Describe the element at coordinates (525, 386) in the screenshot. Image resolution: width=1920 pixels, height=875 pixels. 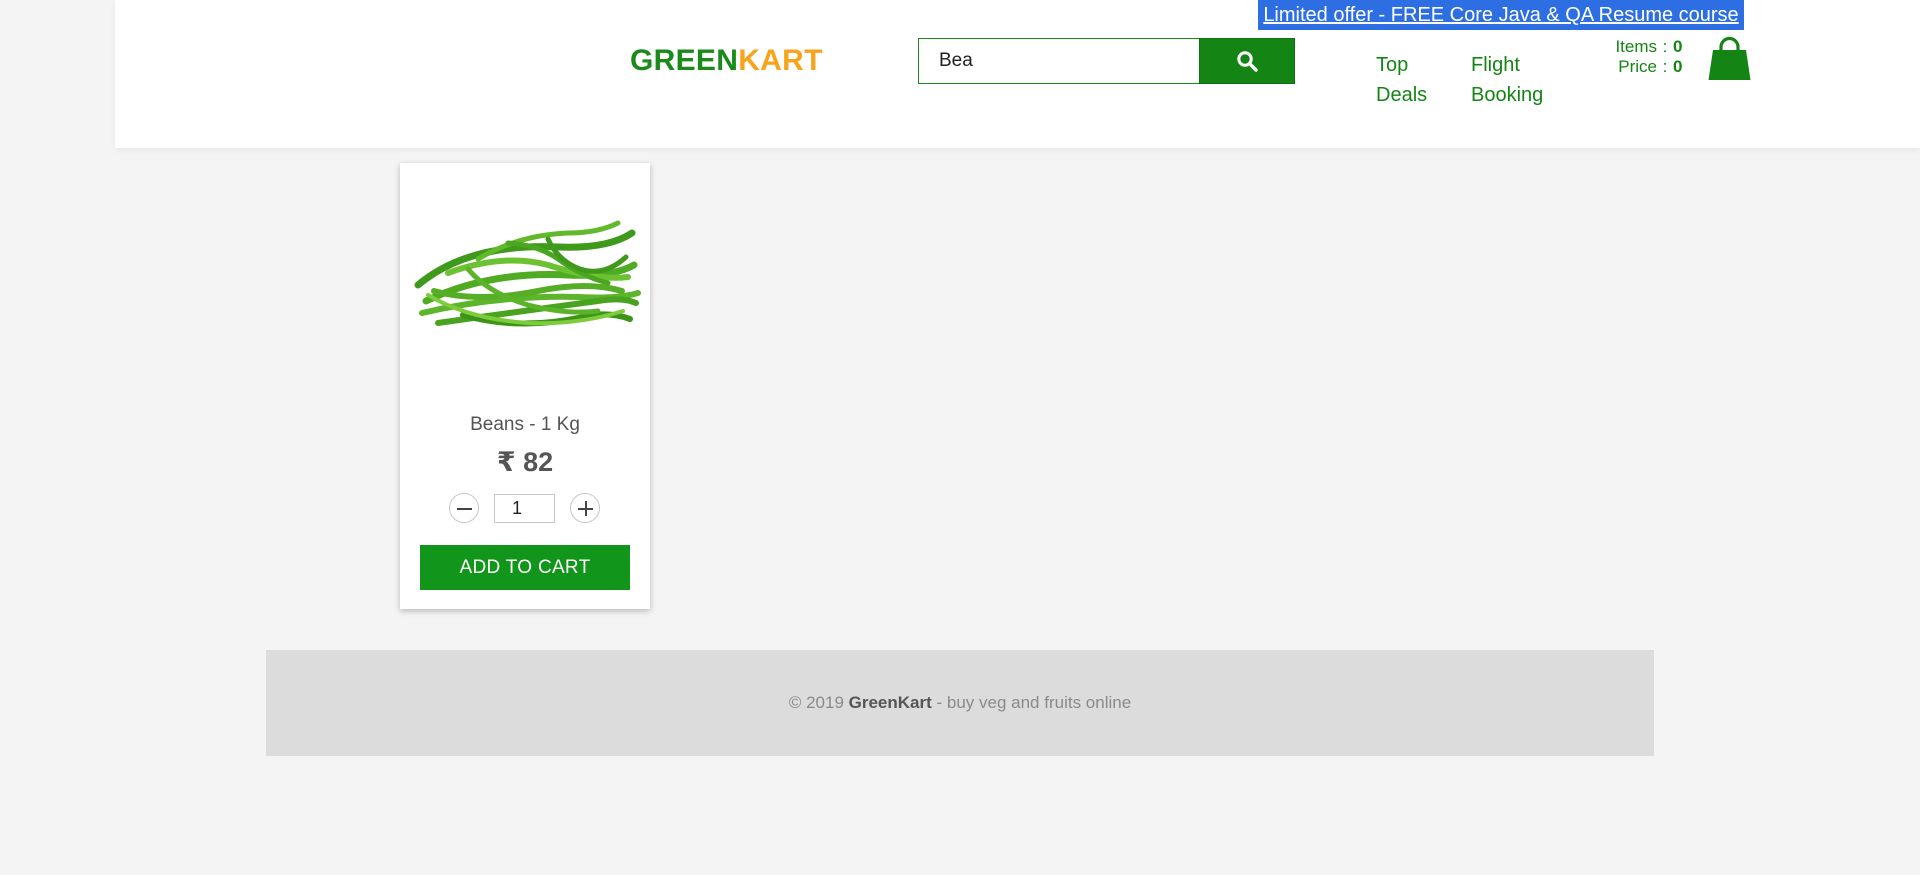
I see `product-card: Beans - 1 Kg ₹ 82 ADD TO CART` at that location.